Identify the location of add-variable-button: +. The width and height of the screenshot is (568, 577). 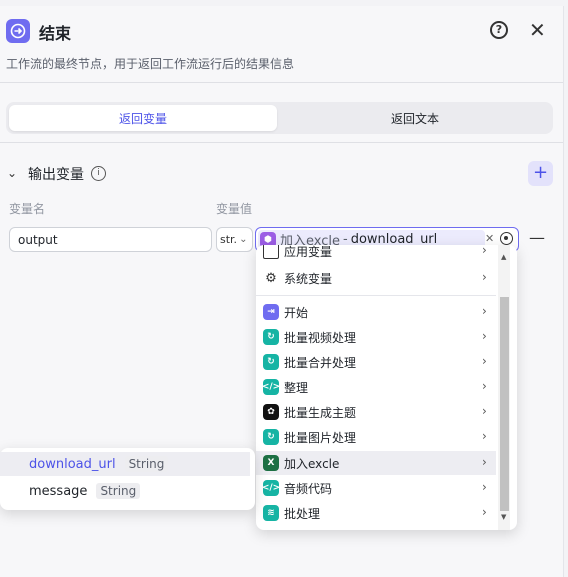
(540, 173).